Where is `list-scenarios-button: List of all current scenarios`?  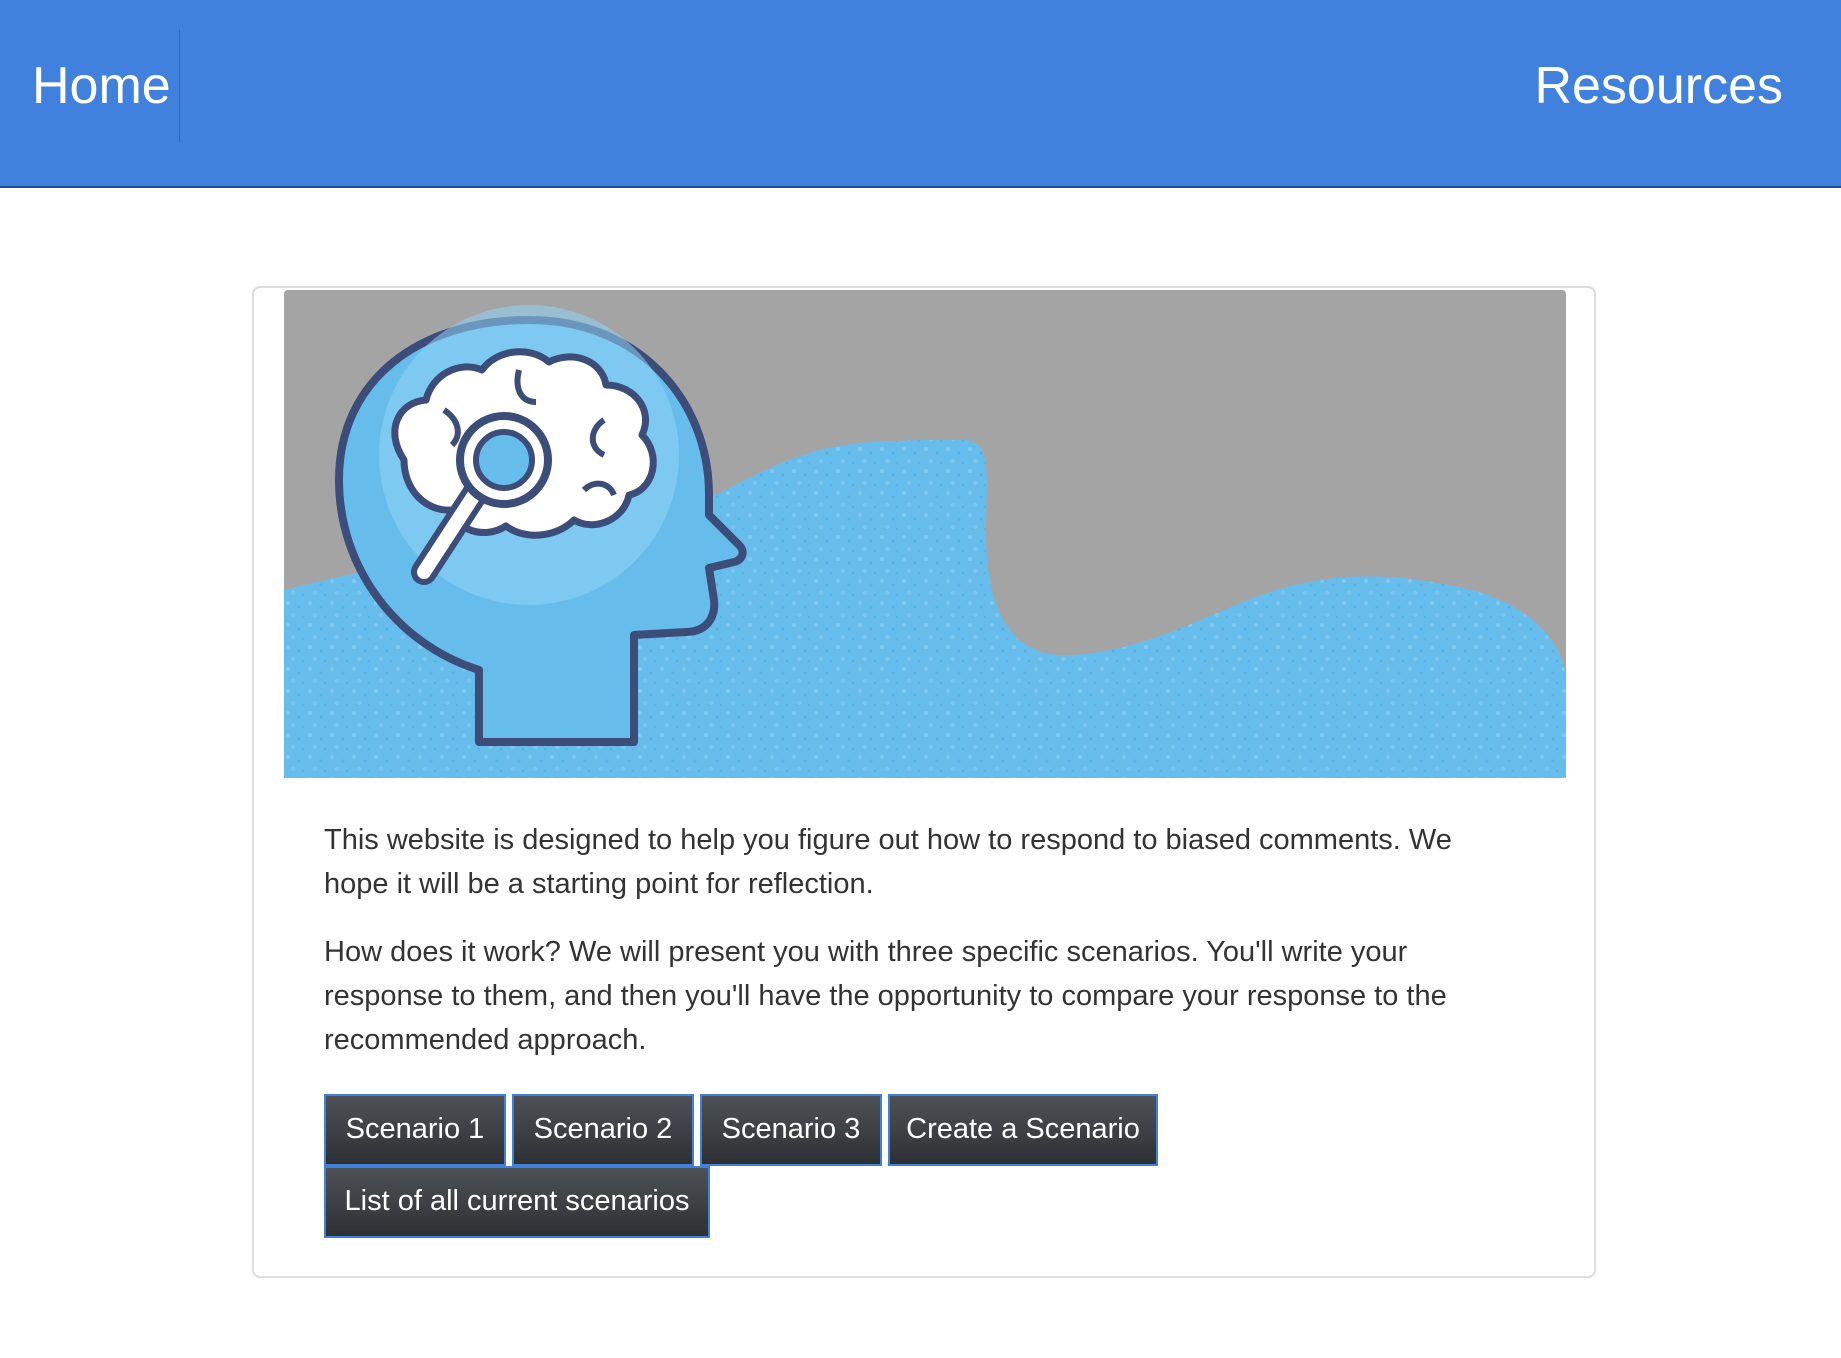 list-scenarios-button: List of all current scenarios is located at coordinates (517, 1202).